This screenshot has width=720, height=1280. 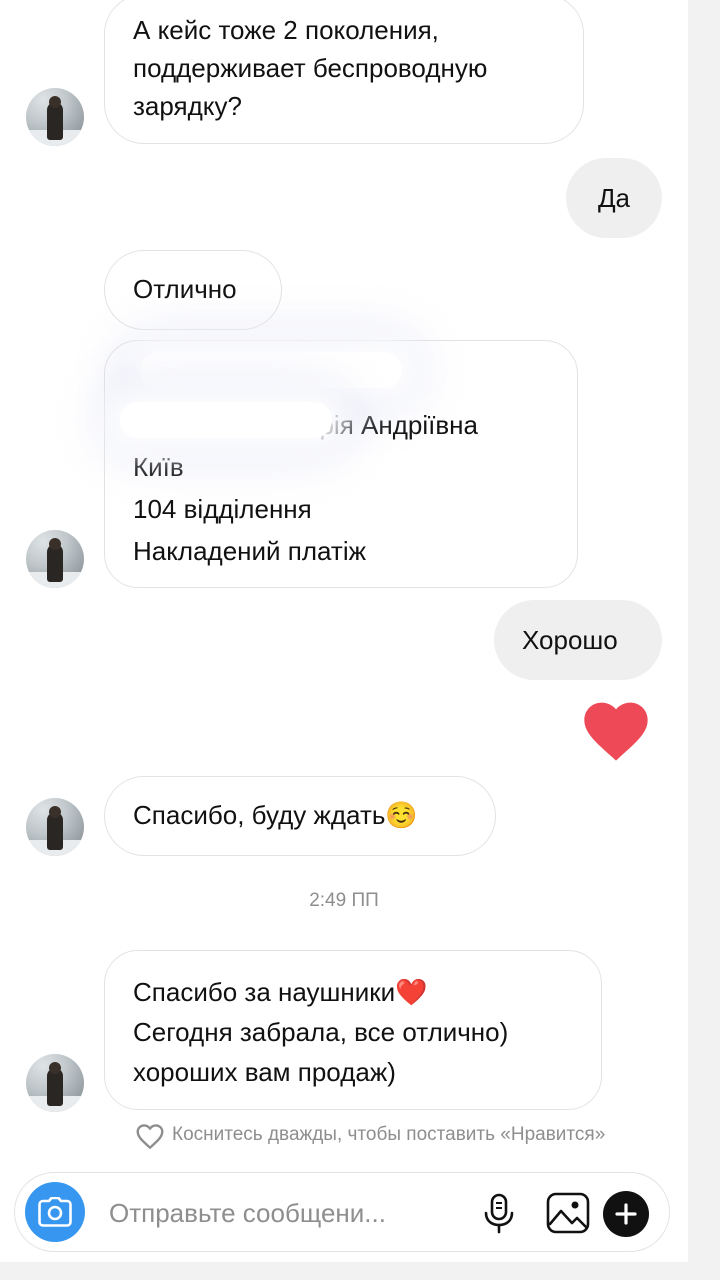 What do you see at coordinates (150, 1135) in the screenshot?
I see `heart-outline-icon` at bounding box center [150, 1135].